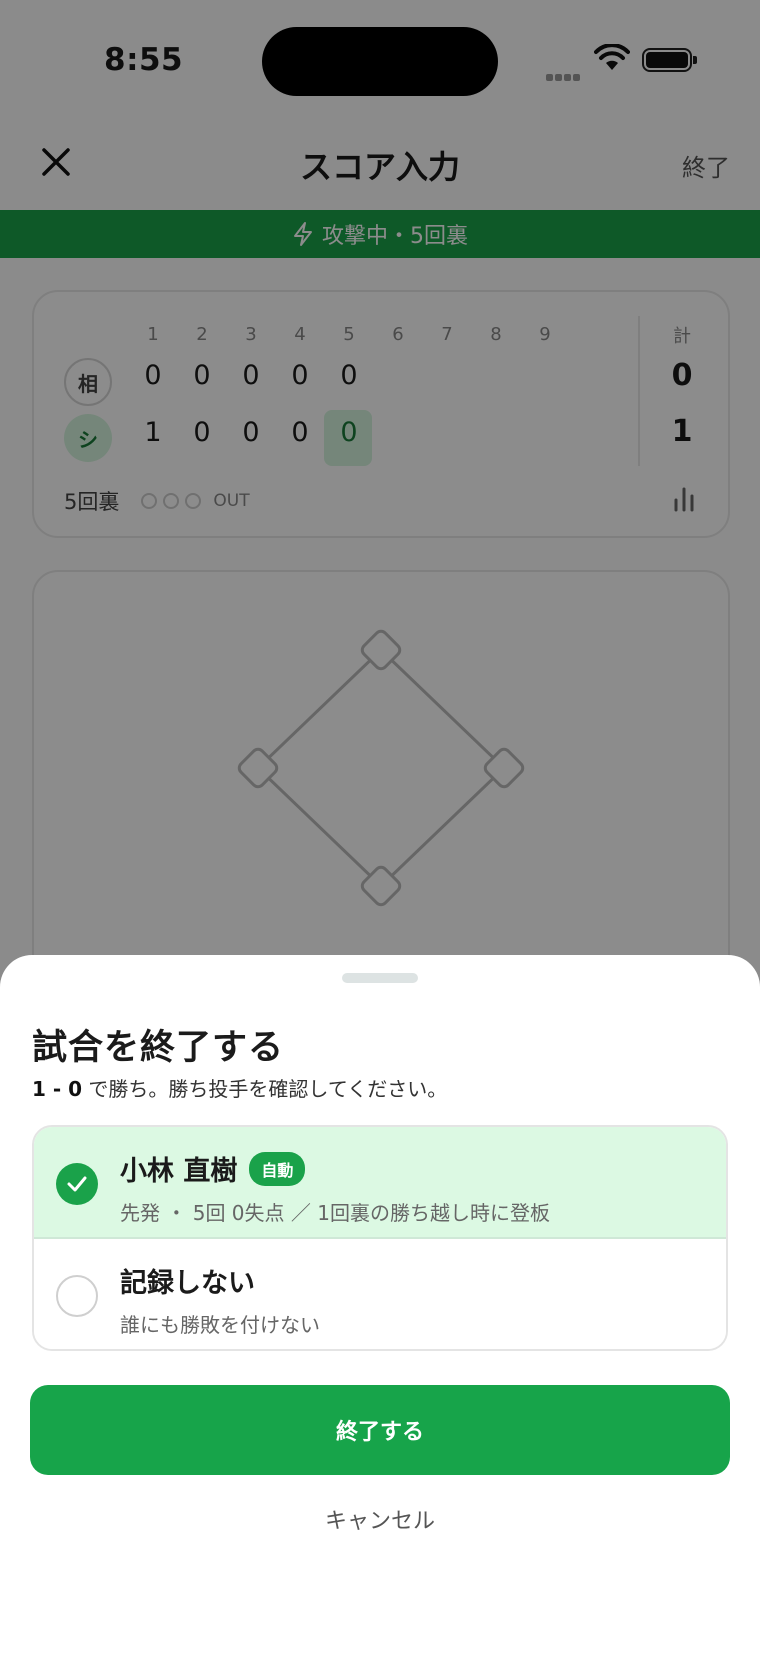 This screenshot has width=760, height=1653. I want to click on pitcher-name: 小林 直樹, so click(179, 1171).